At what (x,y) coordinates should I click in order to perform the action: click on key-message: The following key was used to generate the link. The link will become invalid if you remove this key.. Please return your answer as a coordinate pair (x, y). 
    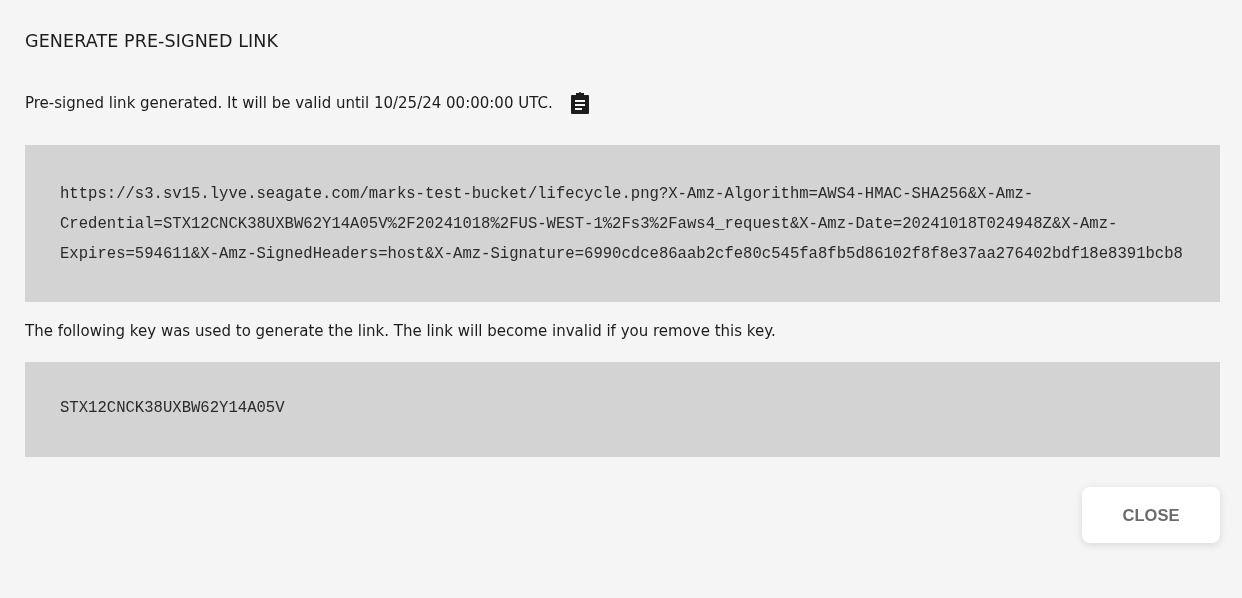
    Looking at the image, I should click on (400, 331).